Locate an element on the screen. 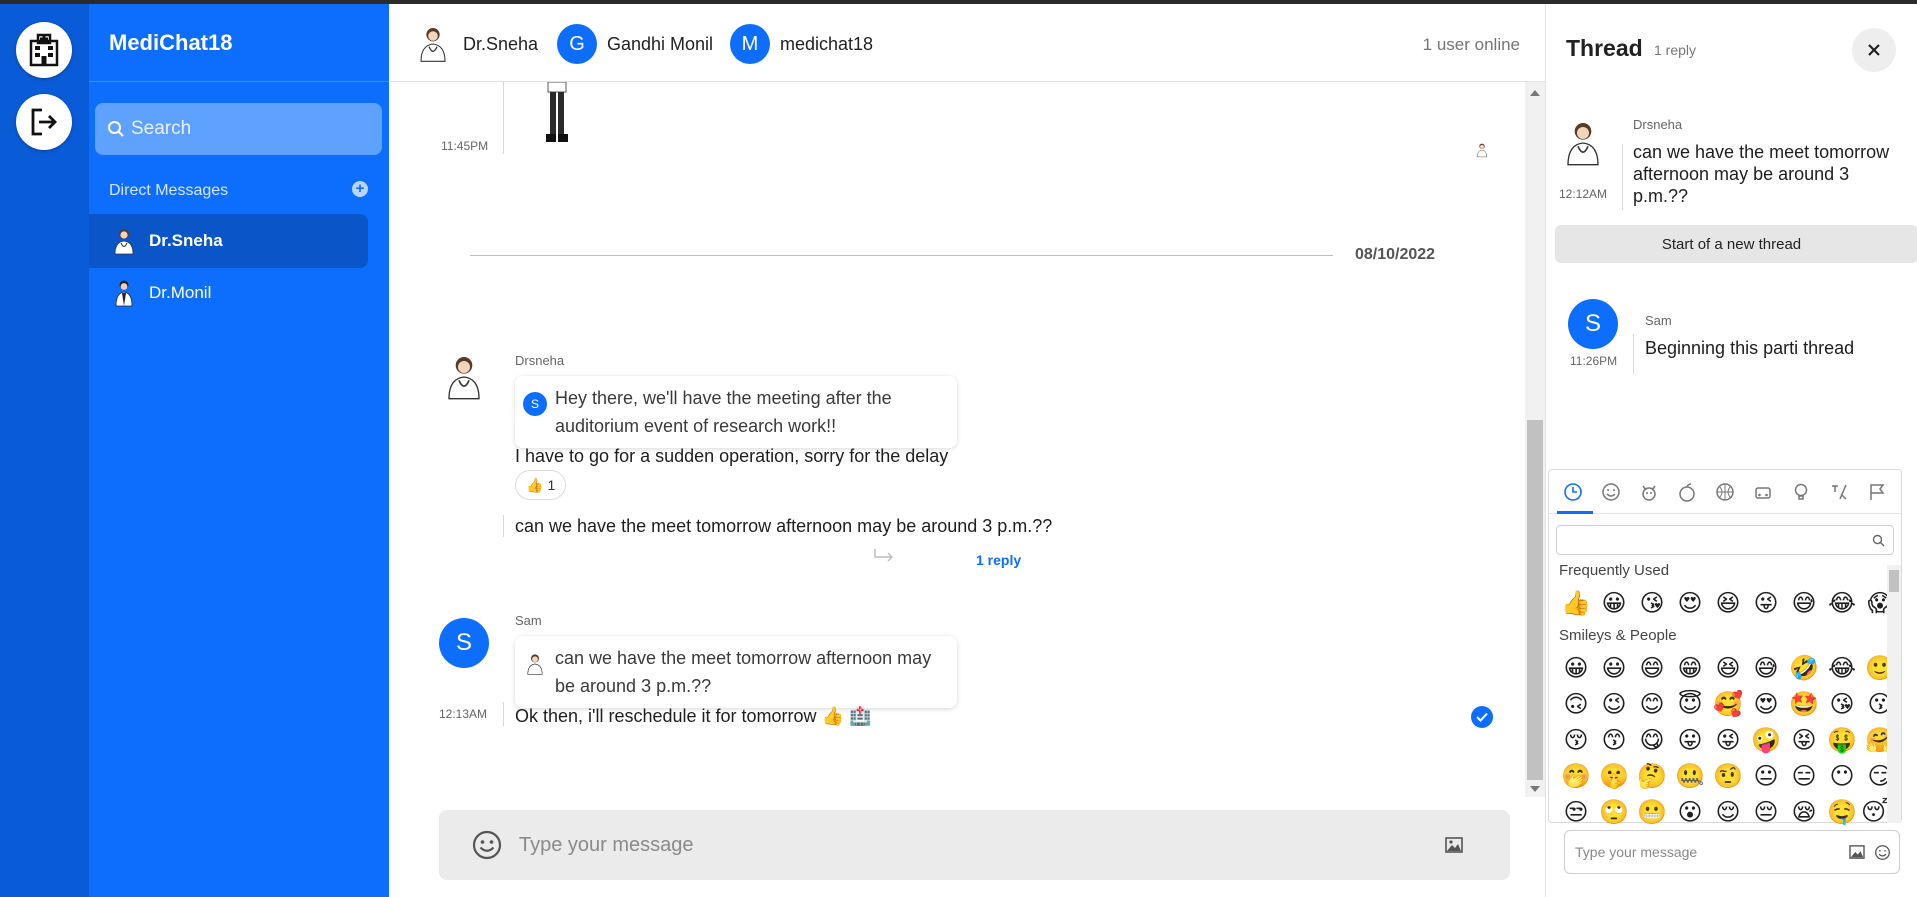 This screenshot has width=1917, height=897. emoji-option: 🤪 is located at coordinates (1766, 741).